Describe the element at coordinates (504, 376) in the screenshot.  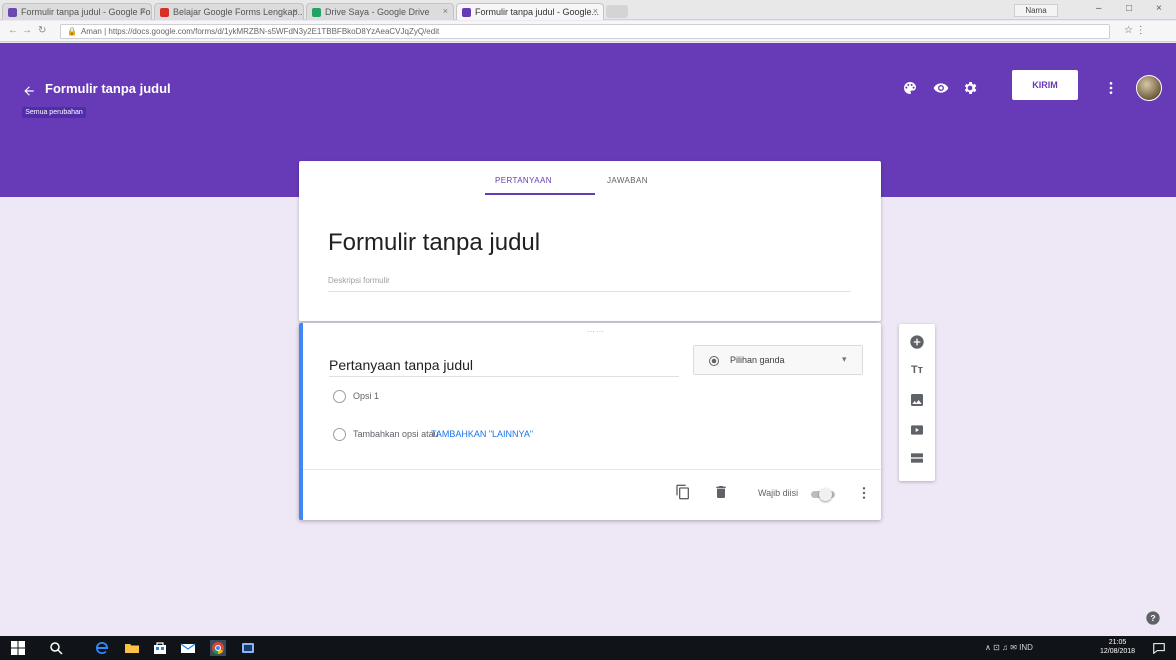
I see `question-title-underline` at that location.